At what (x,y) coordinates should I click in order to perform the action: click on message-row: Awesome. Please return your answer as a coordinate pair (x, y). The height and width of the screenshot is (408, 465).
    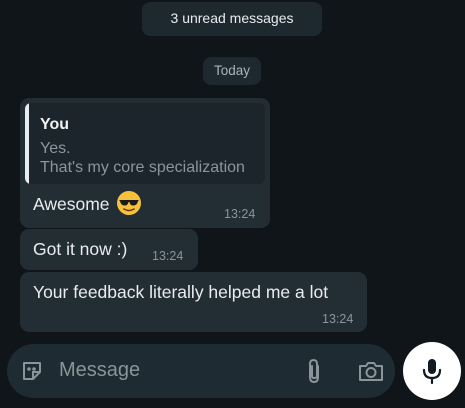
    Looking at the image, I should click on (87, 205).